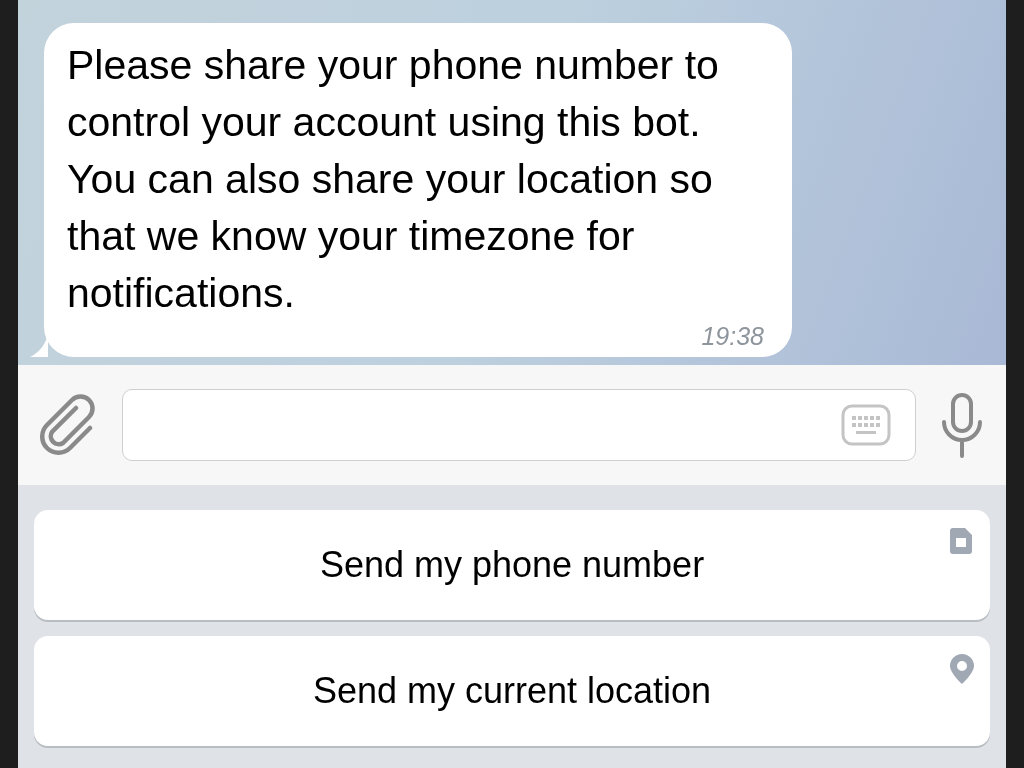 The image size is (1024, 768). What do you see at coordinates (866, 425) in the screenshot?
I see `keyboard-icon` at bounding box center [866, 425].